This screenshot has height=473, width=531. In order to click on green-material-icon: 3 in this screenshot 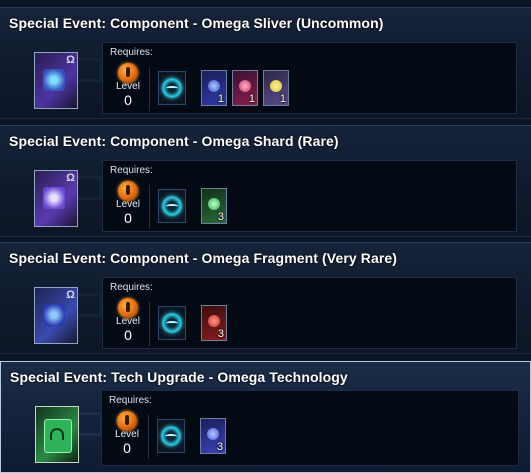, I will do `click(214, 206)`.